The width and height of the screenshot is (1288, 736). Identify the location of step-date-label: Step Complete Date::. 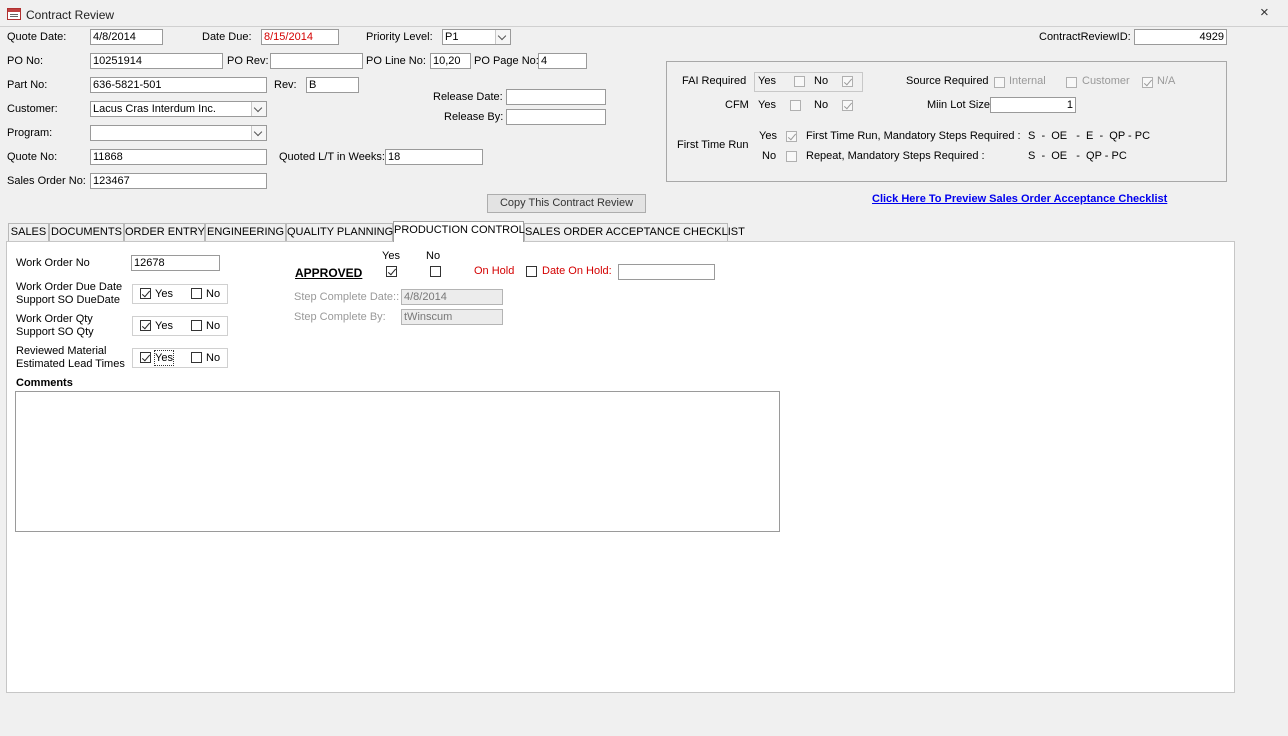
(347, 297).